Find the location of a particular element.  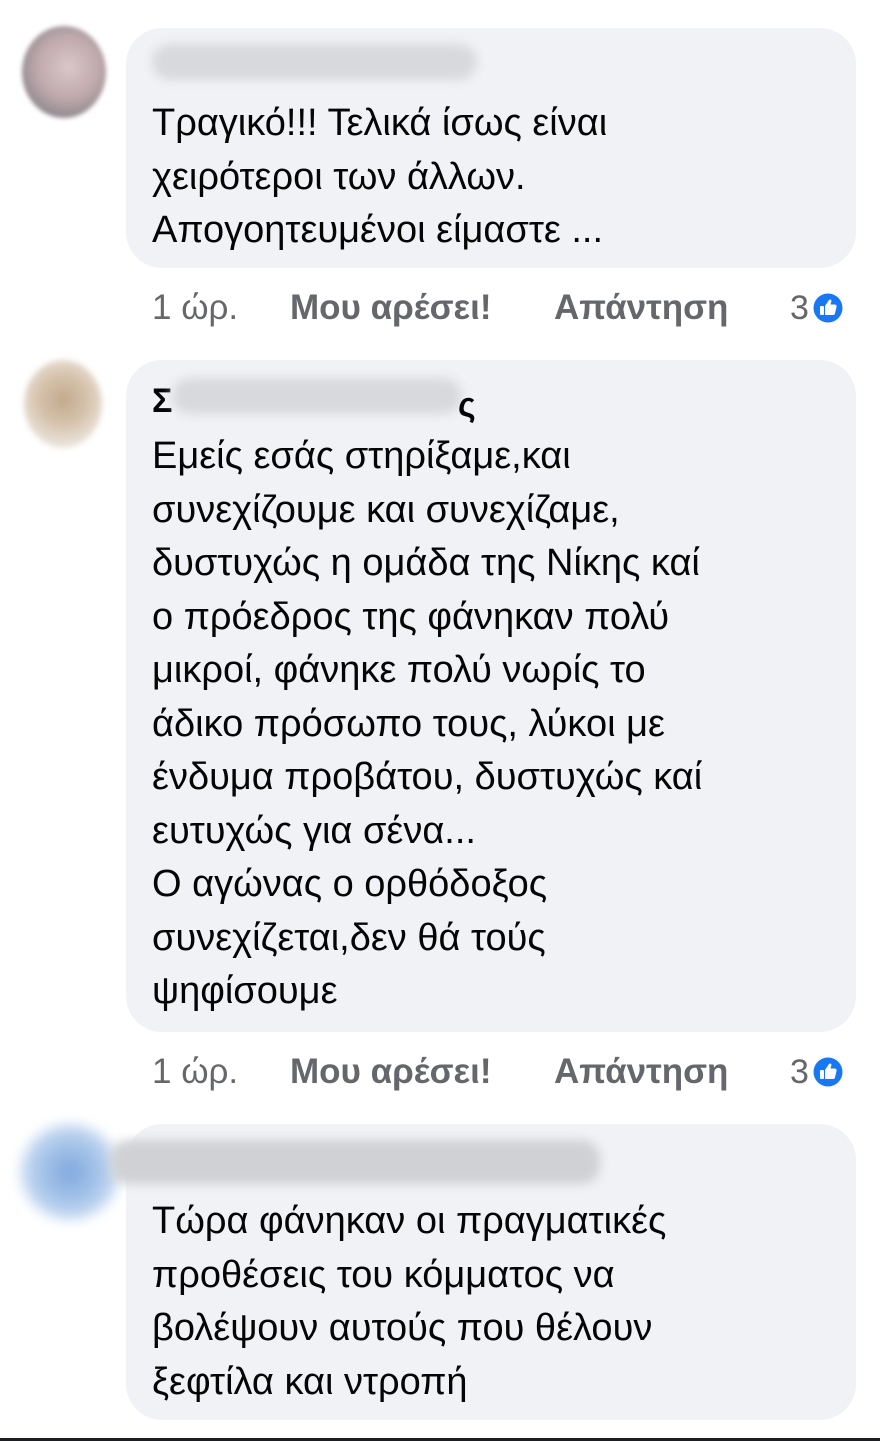

commenter-name-initial: Σ is located at coordinates (162, 401).